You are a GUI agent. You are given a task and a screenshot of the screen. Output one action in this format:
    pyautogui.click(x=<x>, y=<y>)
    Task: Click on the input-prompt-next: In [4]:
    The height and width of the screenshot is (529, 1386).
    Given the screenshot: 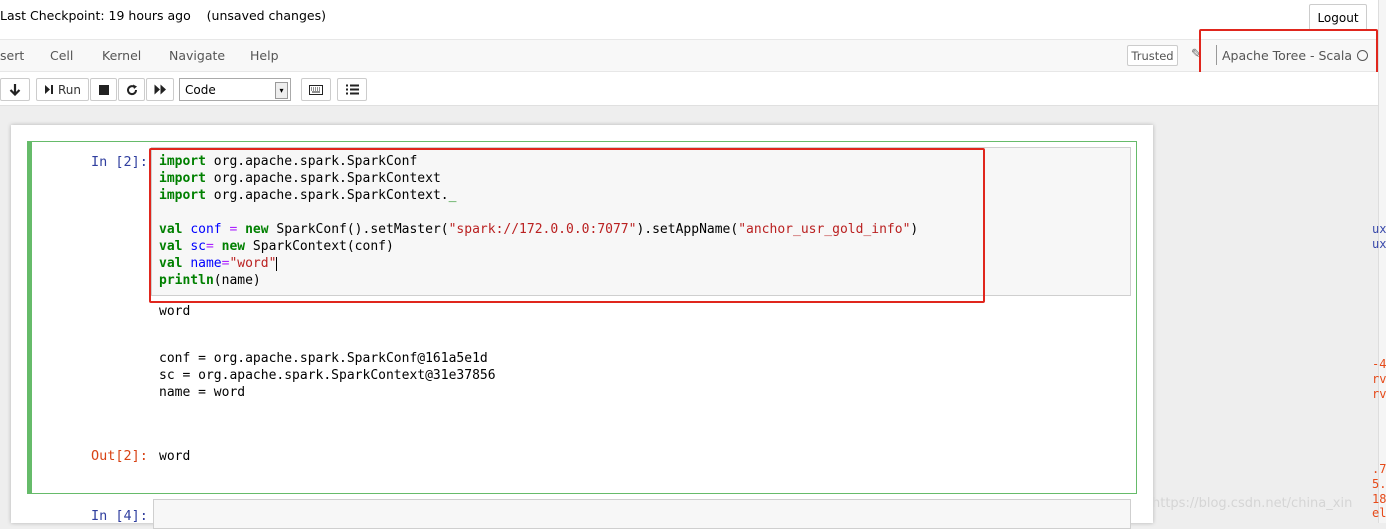 What is the action you would take?
    pyautogui.click(x=119, y=516)
    